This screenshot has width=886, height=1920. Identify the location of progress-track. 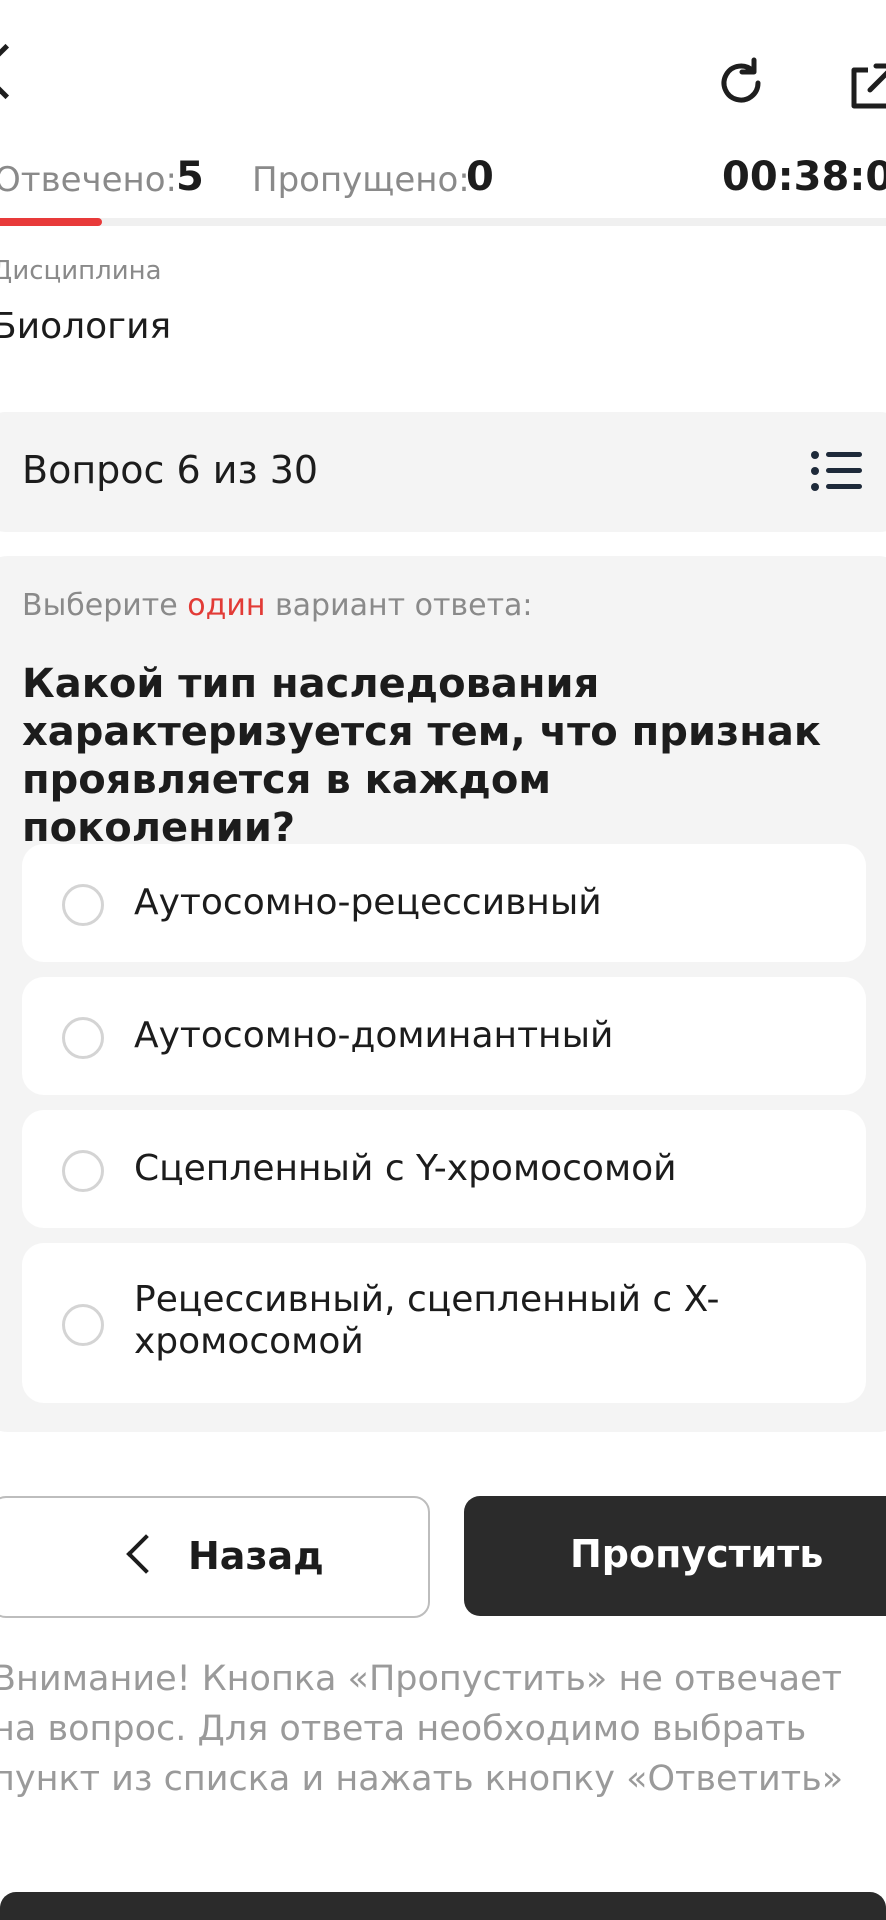
(443, 222).